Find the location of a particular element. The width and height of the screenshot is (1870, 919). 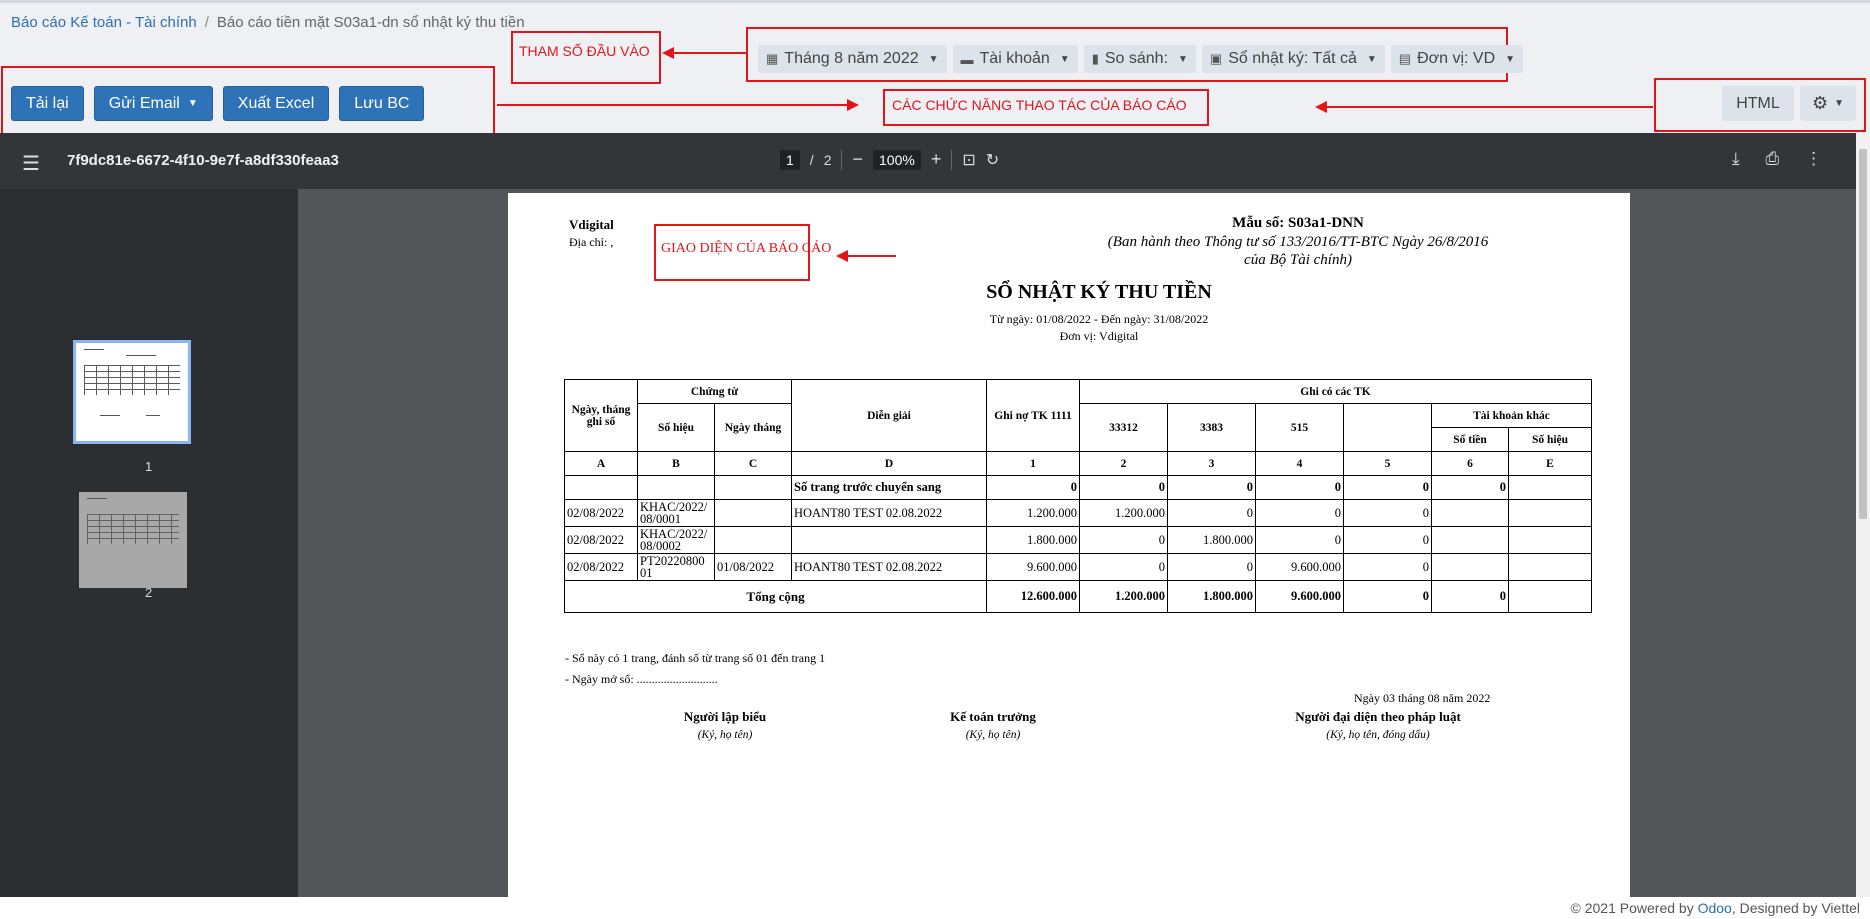

report-company: Vdigital is located at coordinates (591, 224).